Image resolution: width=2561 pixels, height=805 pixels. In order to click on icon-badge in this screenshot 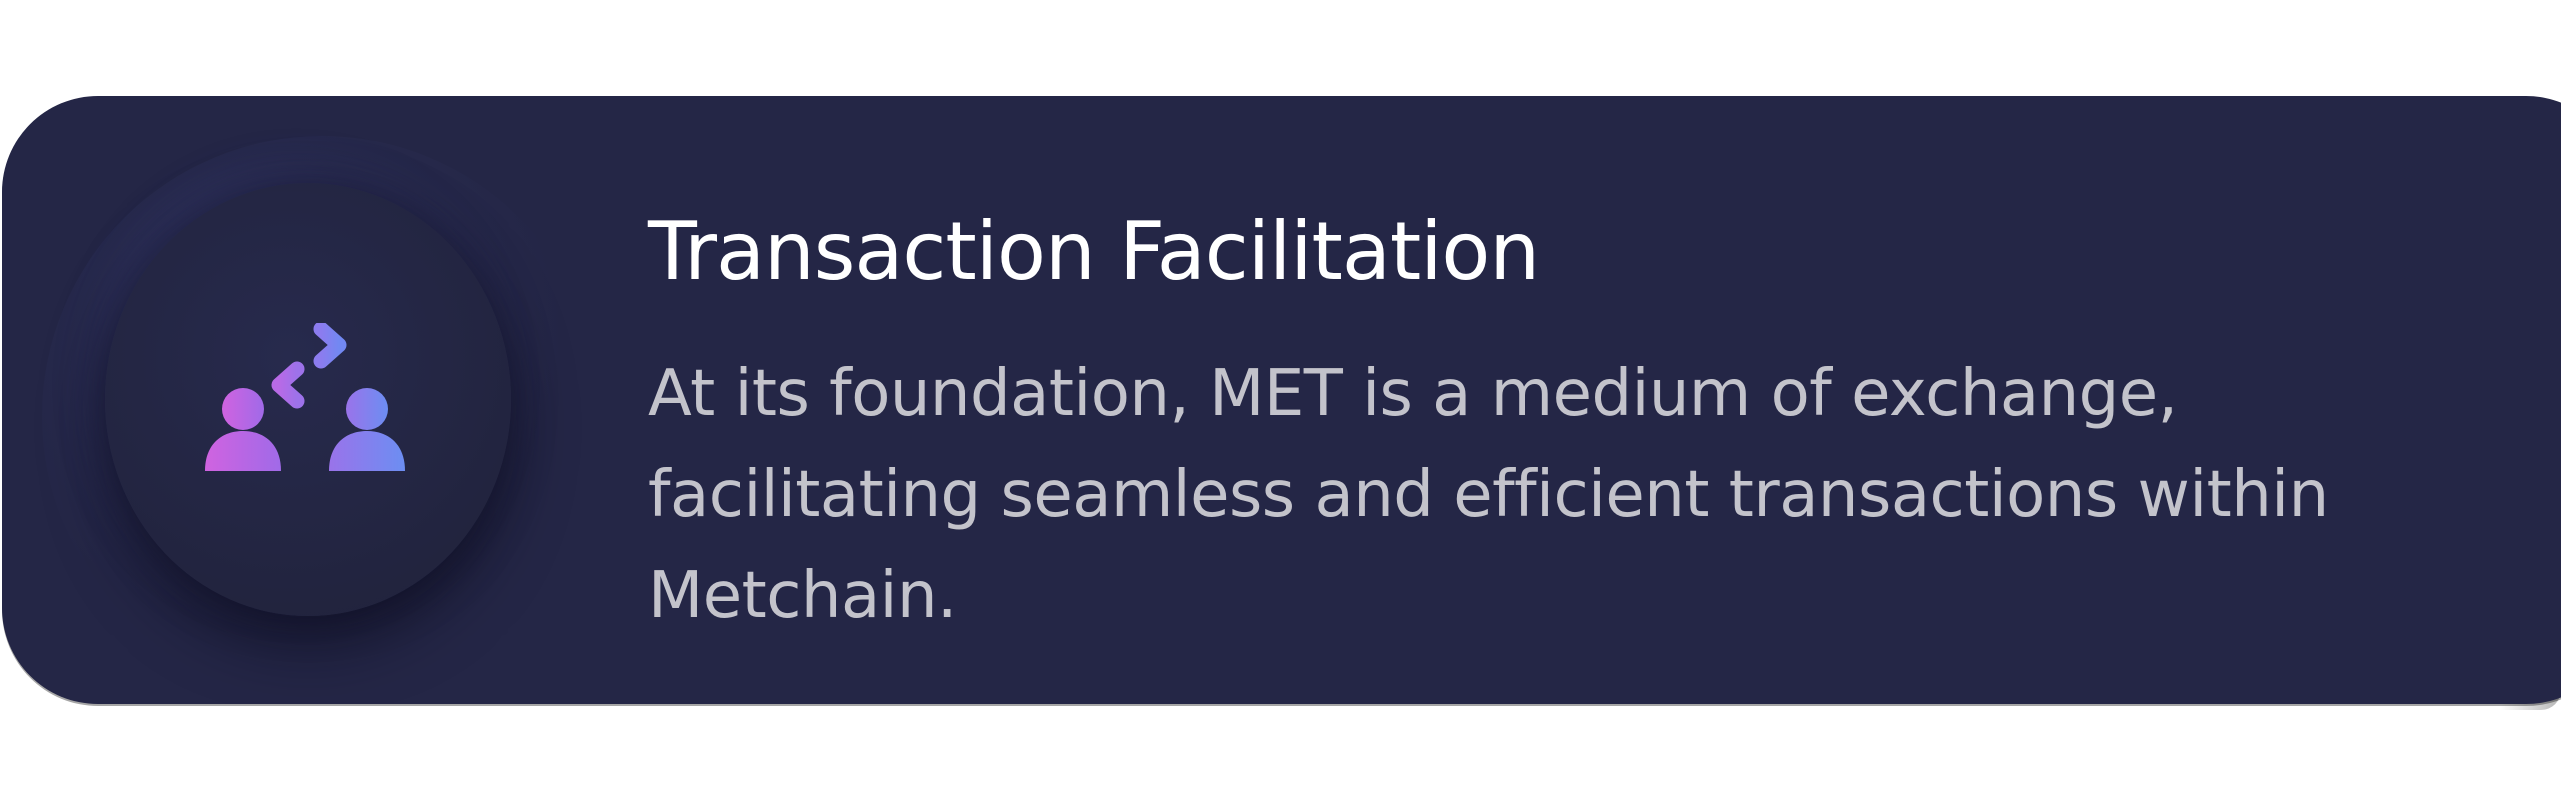, I will do `click(308, 399)`.